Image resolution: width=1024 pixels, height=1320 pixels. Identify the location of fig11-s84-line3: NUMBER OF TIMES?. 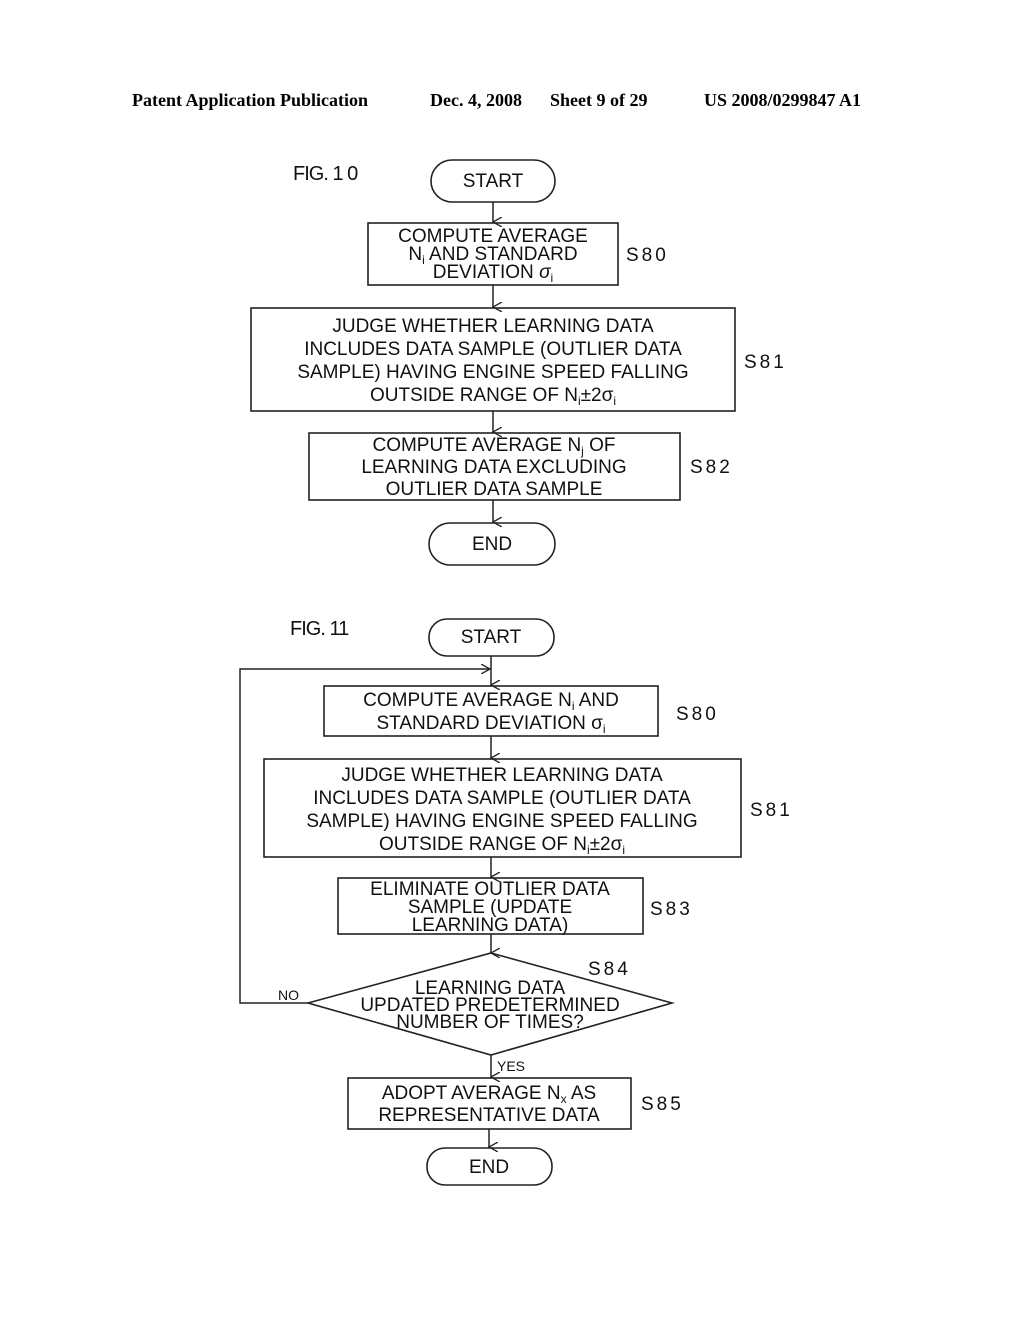
(490, 1022).